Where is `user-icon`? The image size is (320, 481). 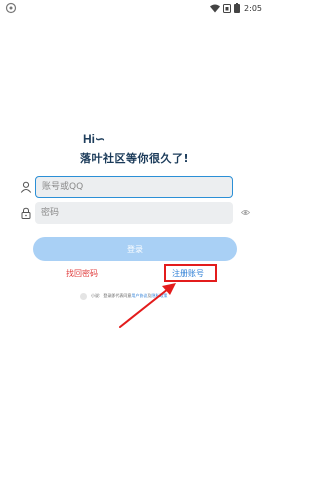
user-icon is located at coordinates (26, 187).